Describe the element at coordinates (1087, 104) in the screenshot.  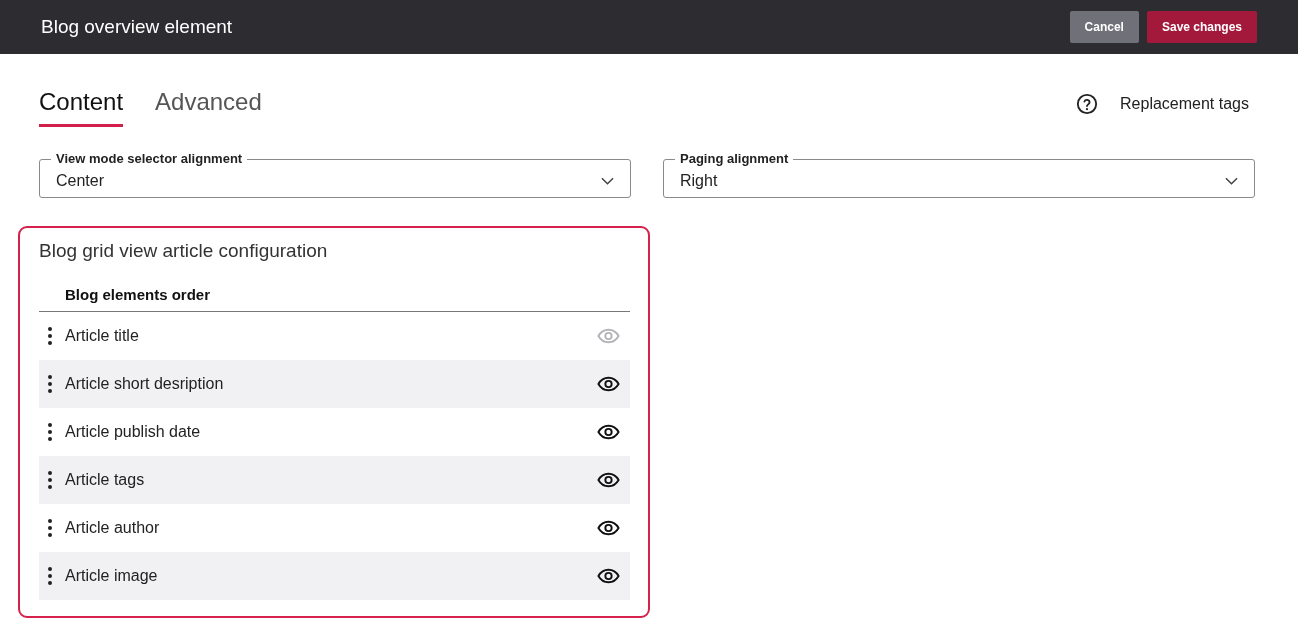
I see `help-icon` at that location.